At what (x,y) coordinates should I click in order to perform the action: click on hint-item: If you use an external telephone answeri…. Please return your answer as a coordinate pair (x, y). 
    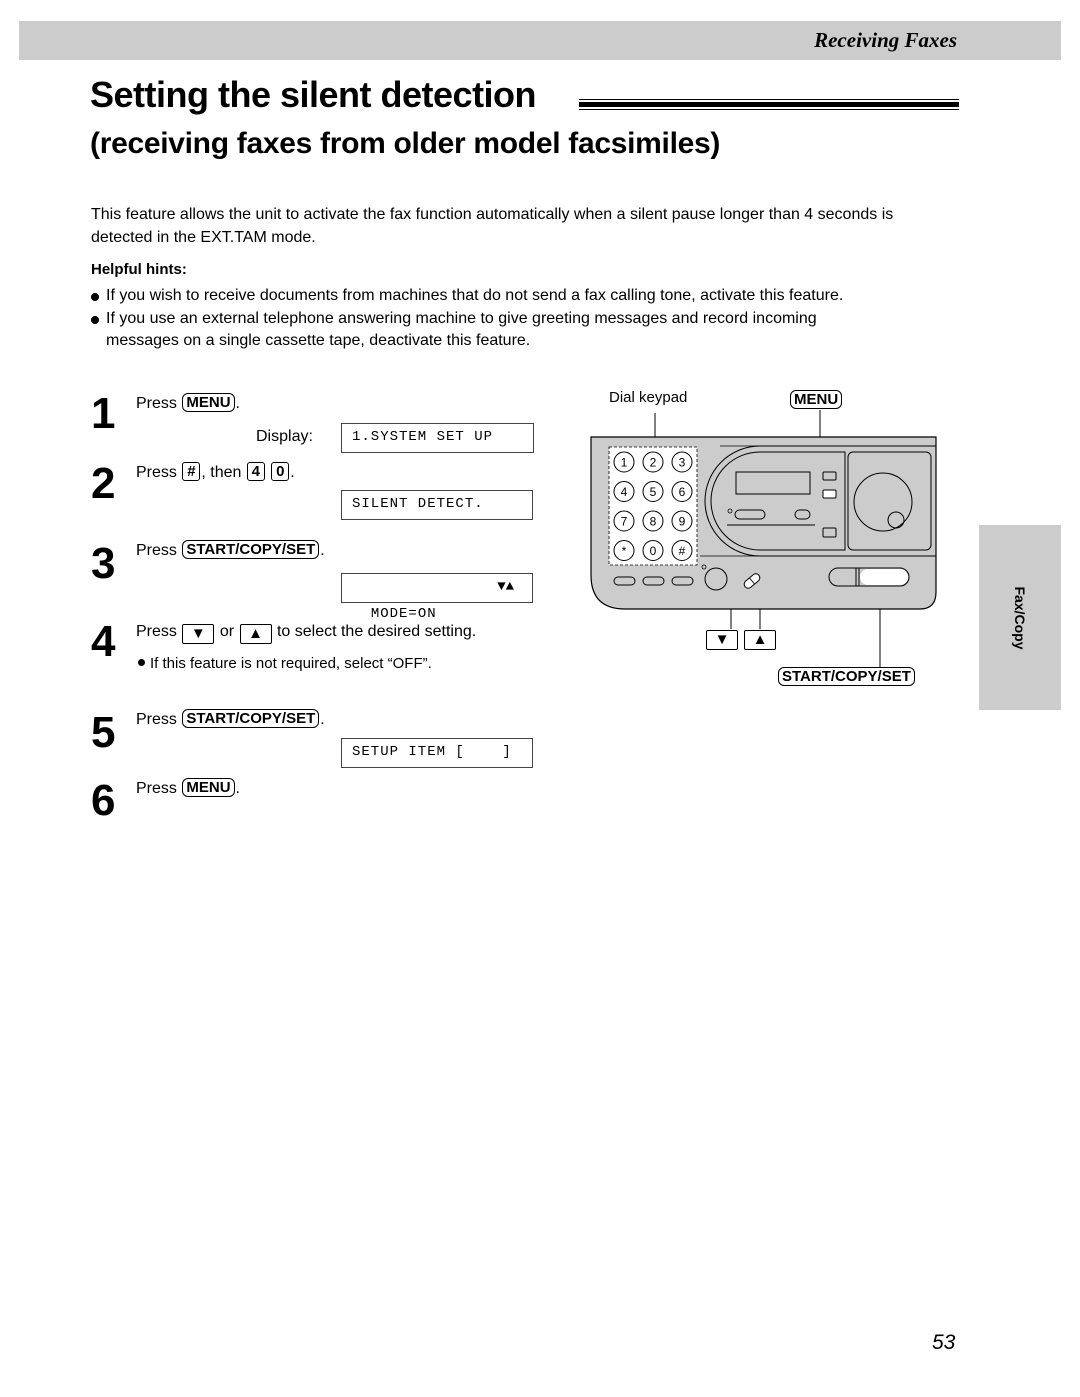
    Looking at the image, I should click on (491, 330).